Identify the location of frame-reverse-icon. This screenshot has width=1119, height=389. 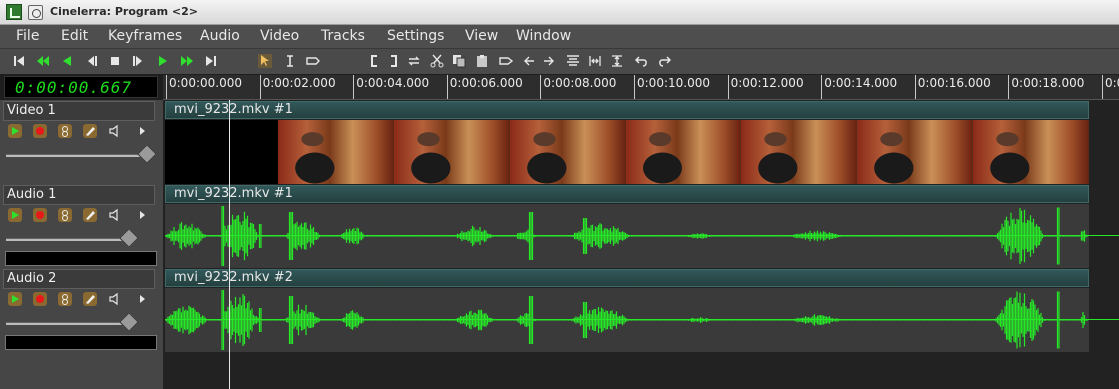
(91, 61).